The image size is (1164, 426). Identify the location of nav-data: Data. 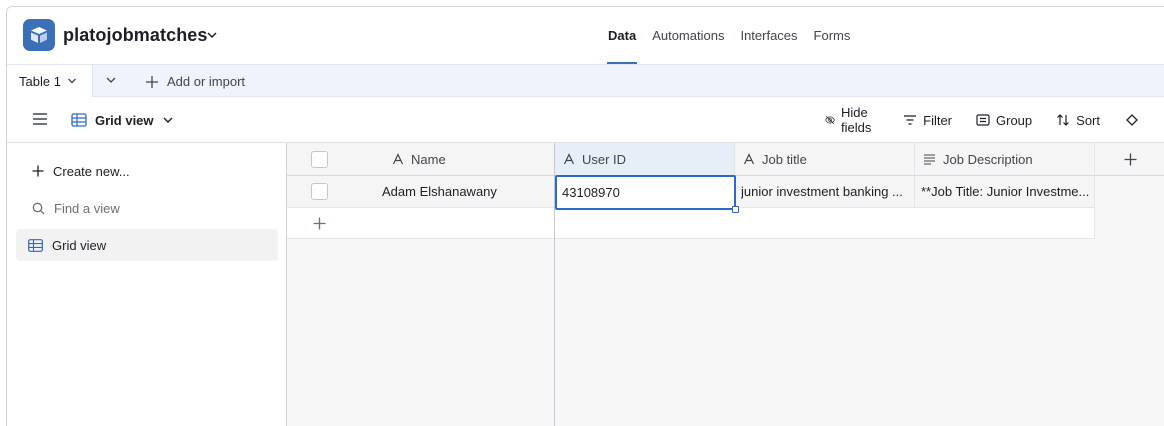
(622, 35).